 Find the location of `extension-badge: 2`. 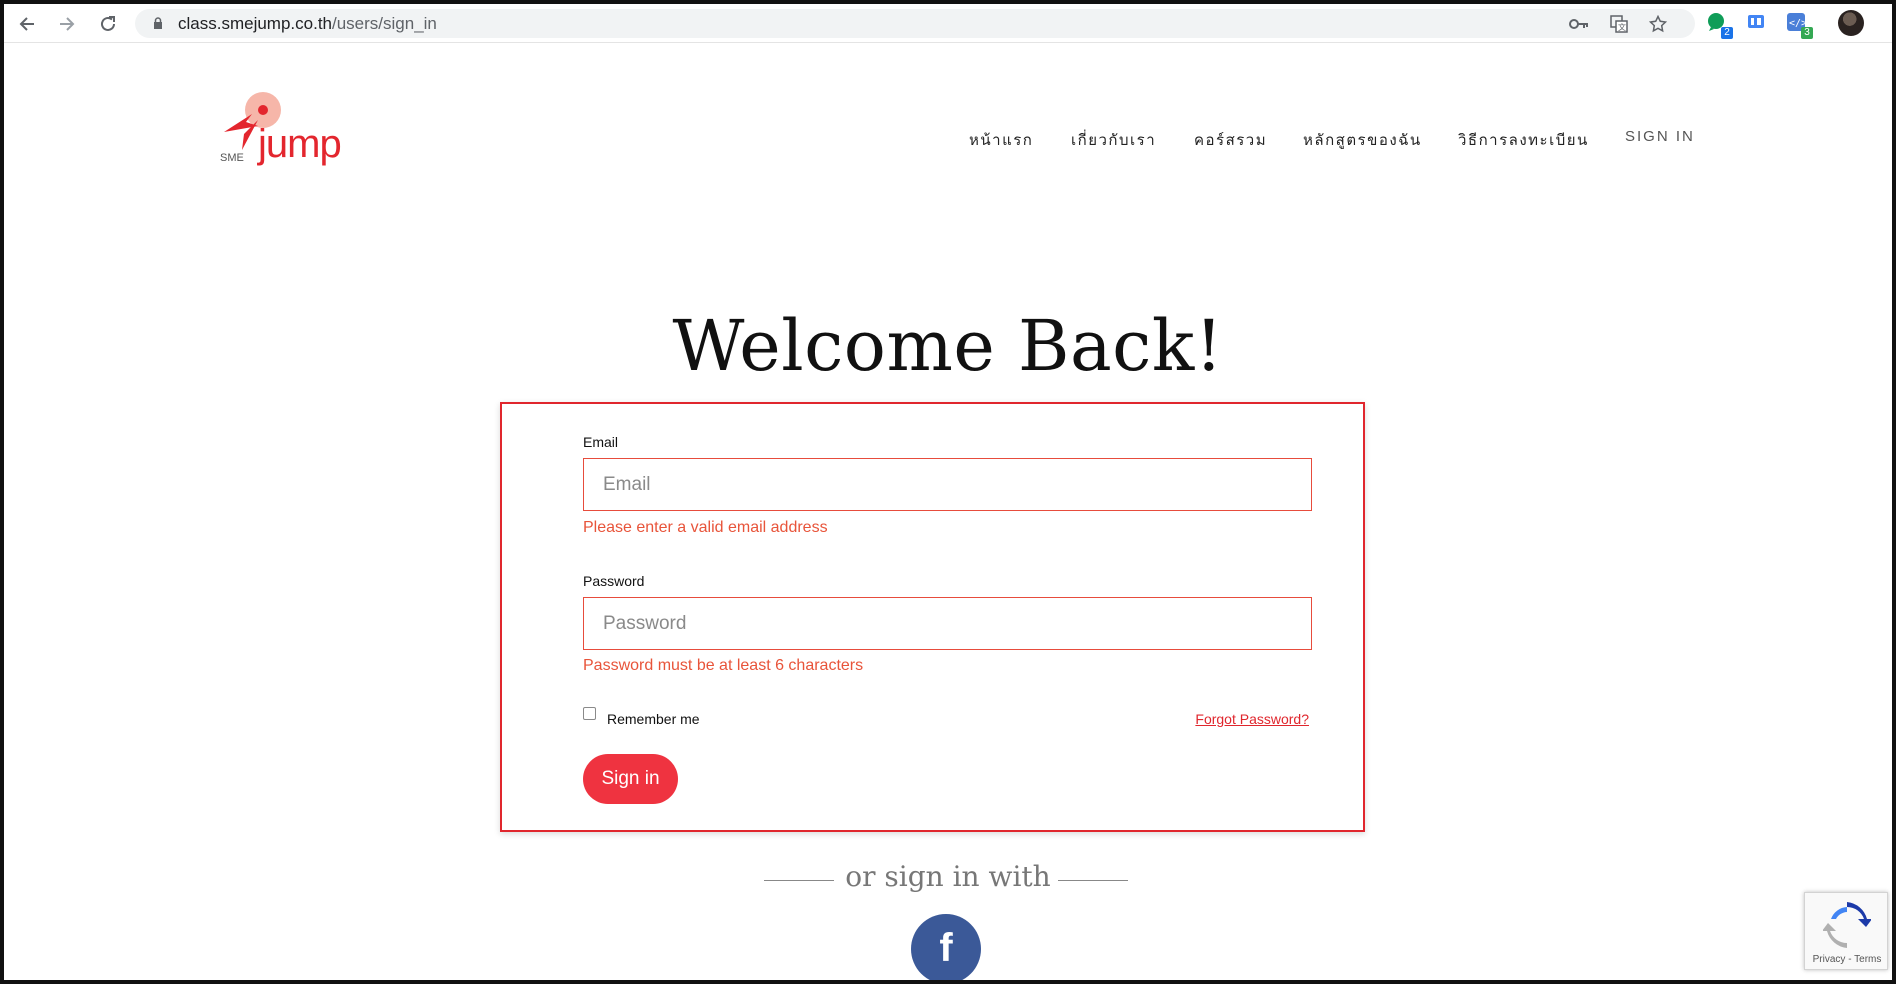

extension-badge: 2 is located at coordinates (1727, 33).